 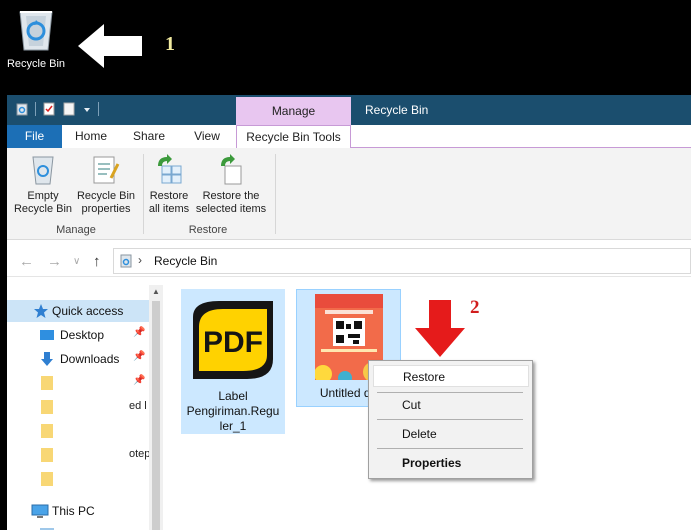 What do you see at coordinates (156, 291) in the screenshot?
I see `scroll-up-arrow-icon: ▲` at bounding box center [156, 291].